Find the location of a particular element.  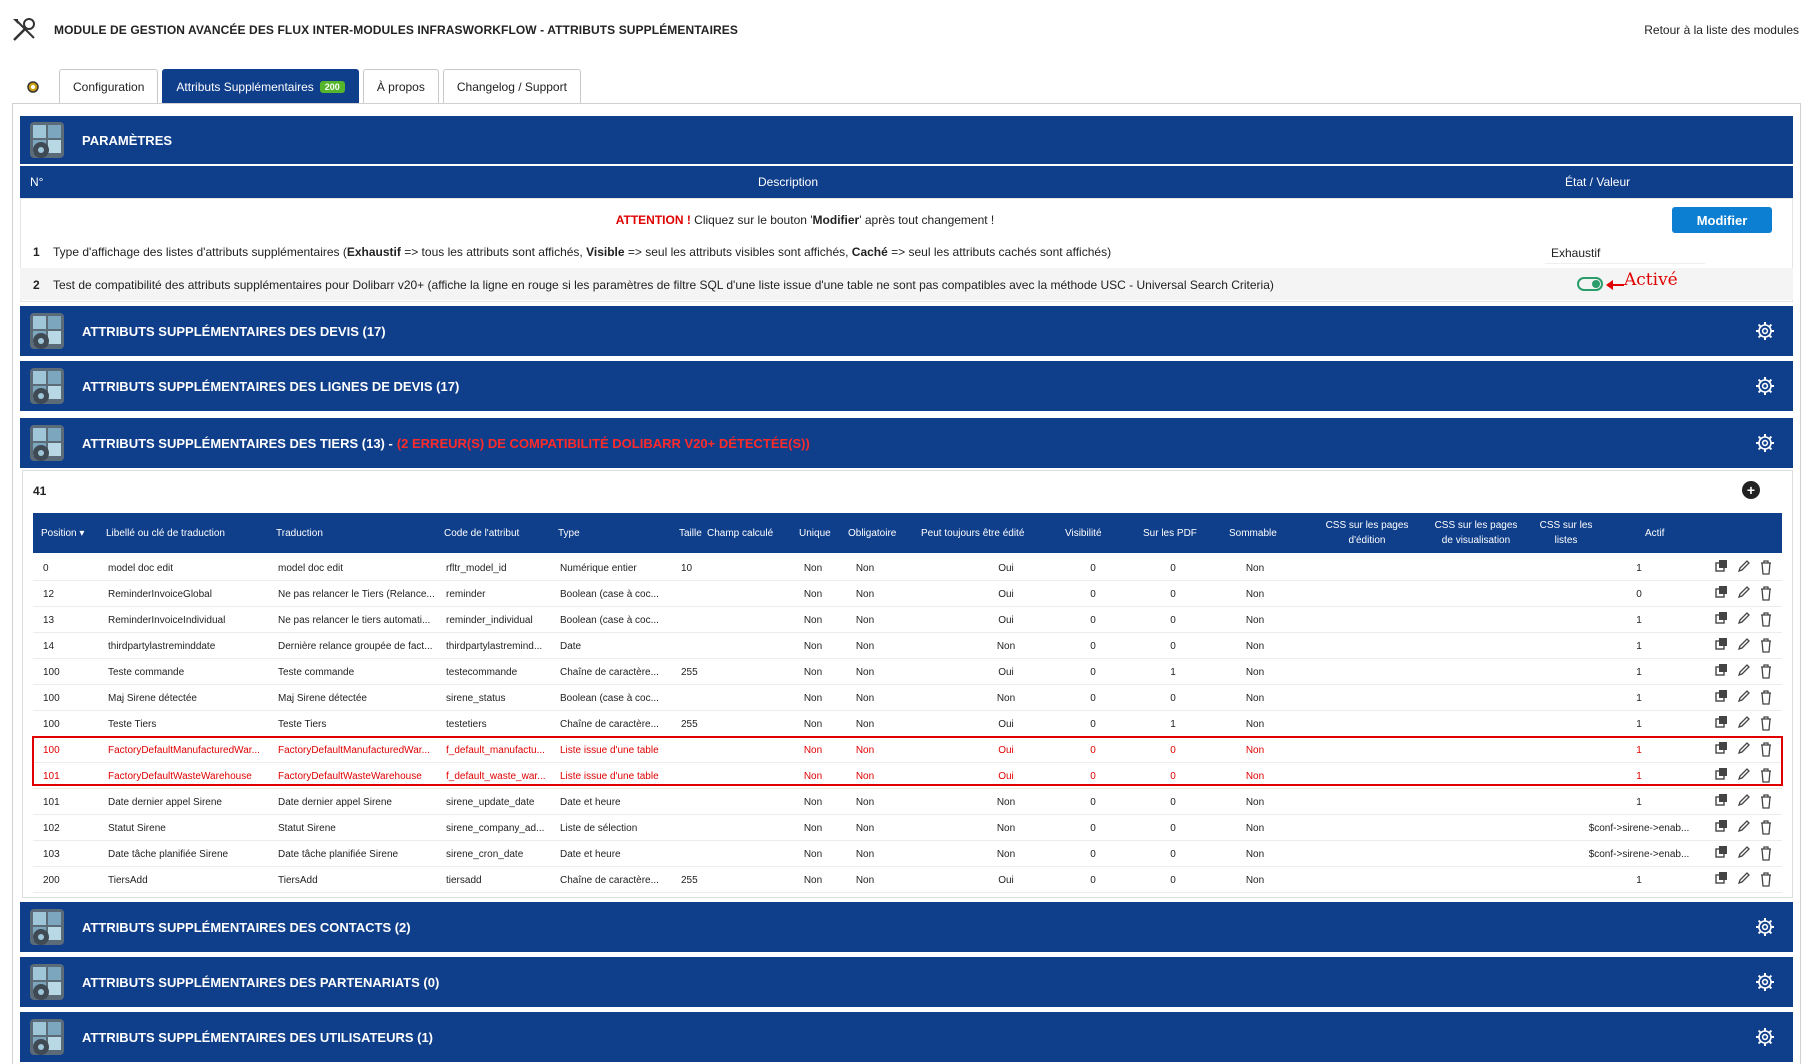

tab-changelog: Changelog / Support is located at coordinates (511, 86).